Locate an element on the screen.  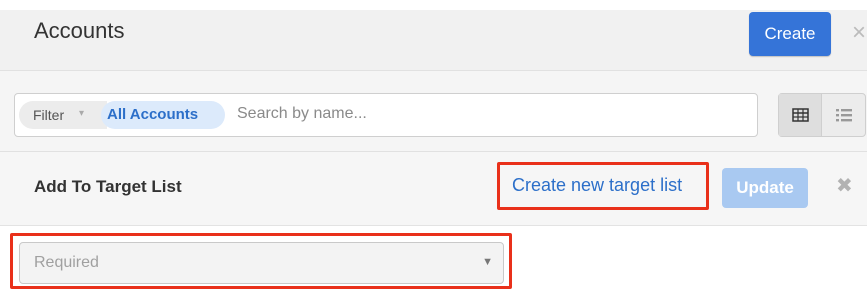
target-list-select: Required ▼ is located at coordinates (261, 263).